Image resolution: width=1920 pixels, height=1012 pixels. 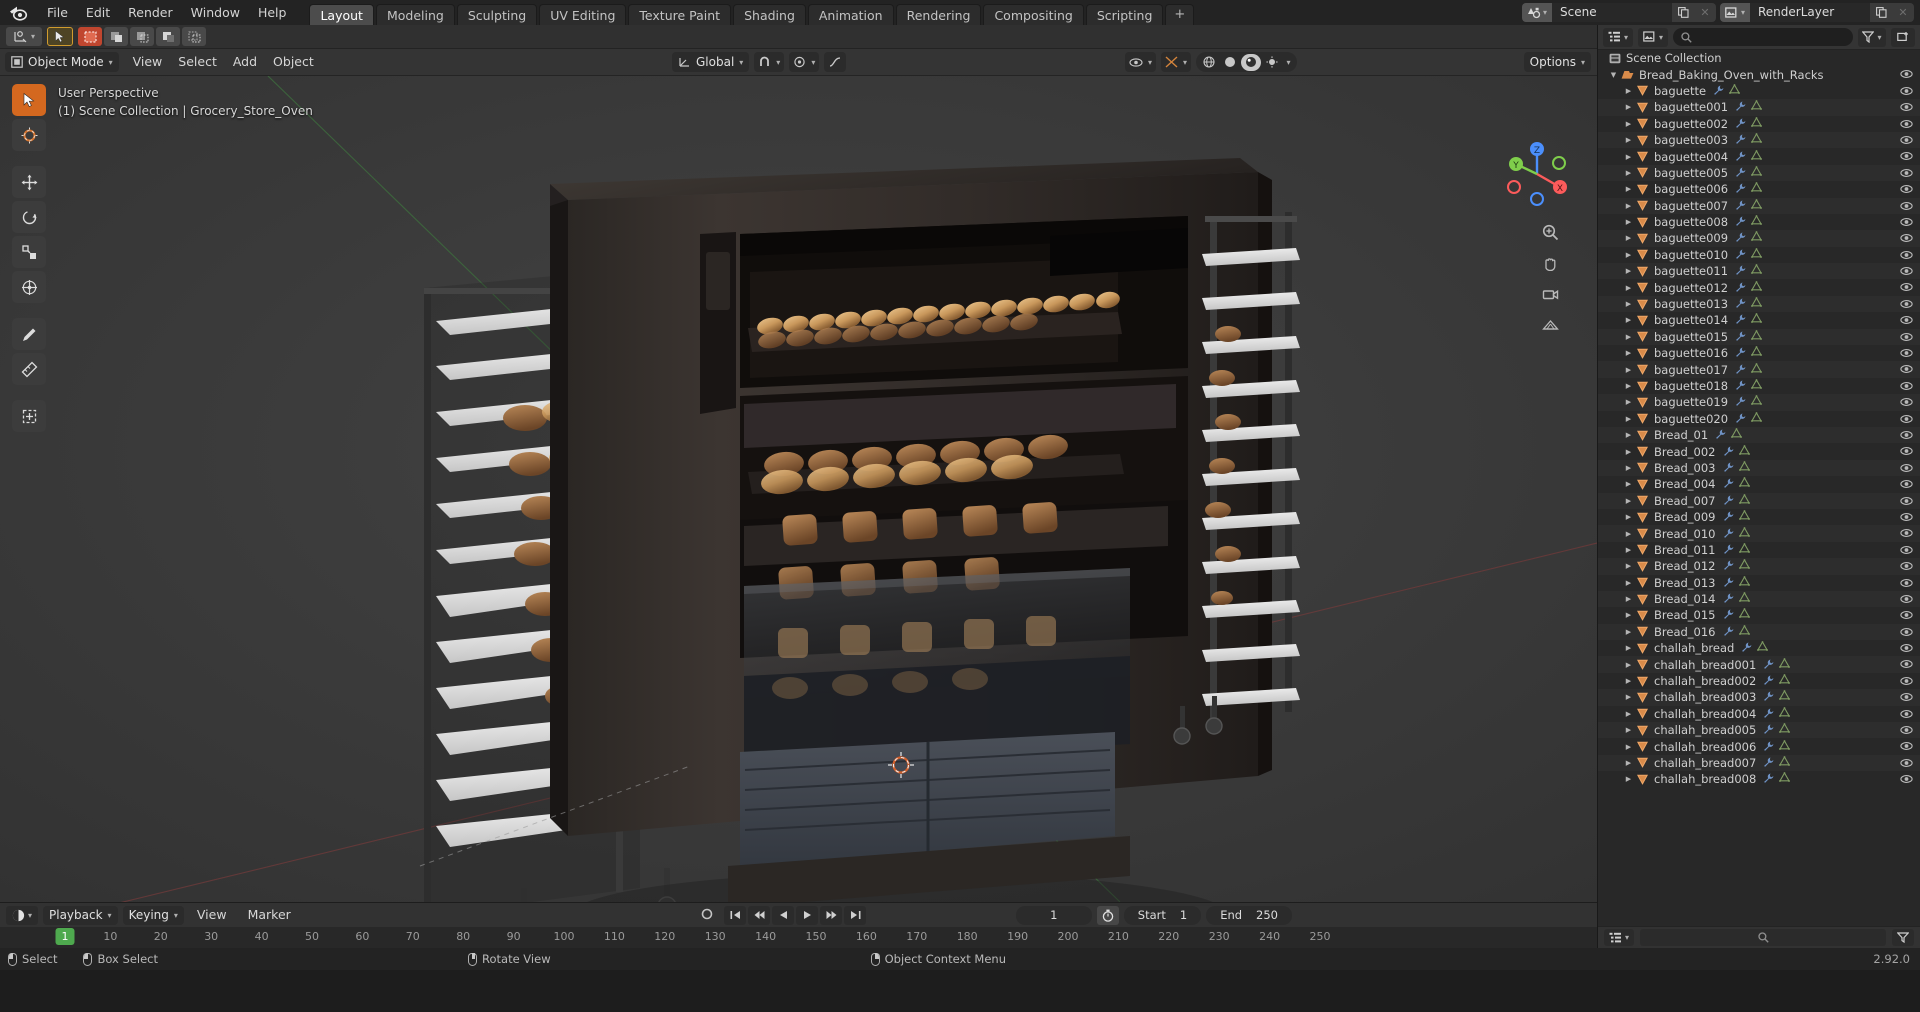 I want to click on outliner-object-challah_bread007: ▶ challah_bread007, so click(x=1759, y=763).